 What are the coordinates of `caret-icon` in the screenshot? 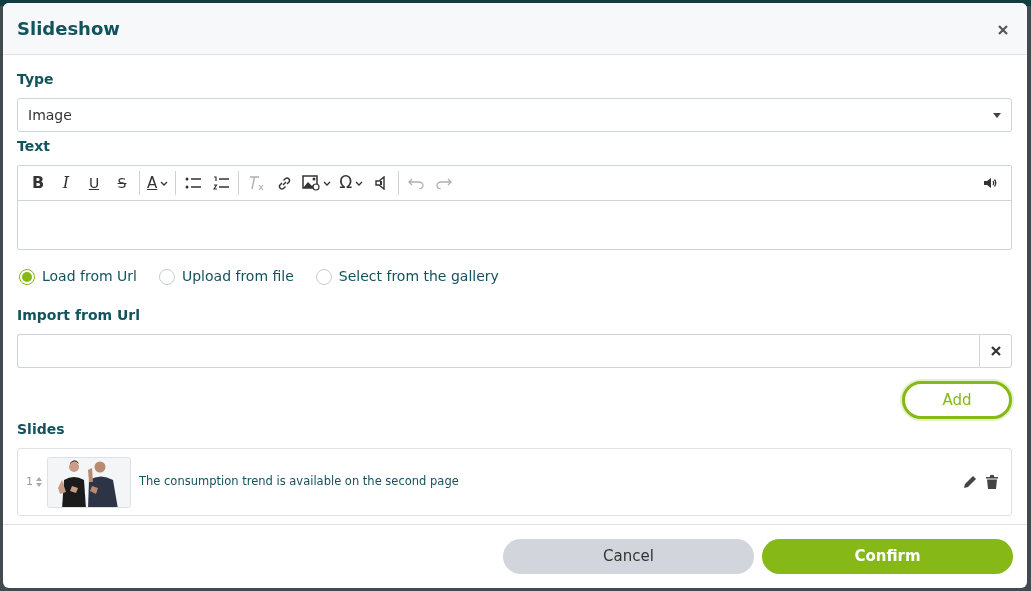 It's located at (997, 115).